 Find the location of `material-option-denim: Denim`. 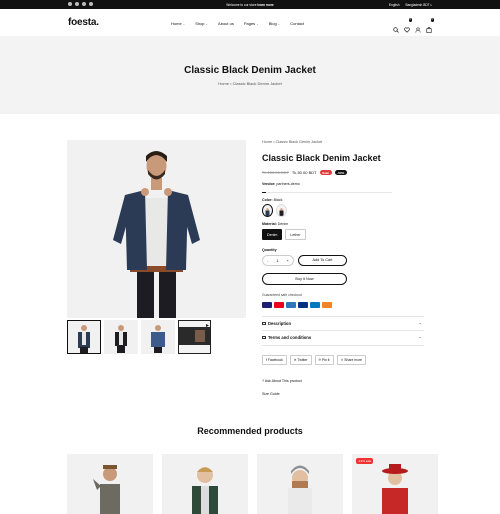

material-option-denim: Denim is located at coordinates (272, 234).